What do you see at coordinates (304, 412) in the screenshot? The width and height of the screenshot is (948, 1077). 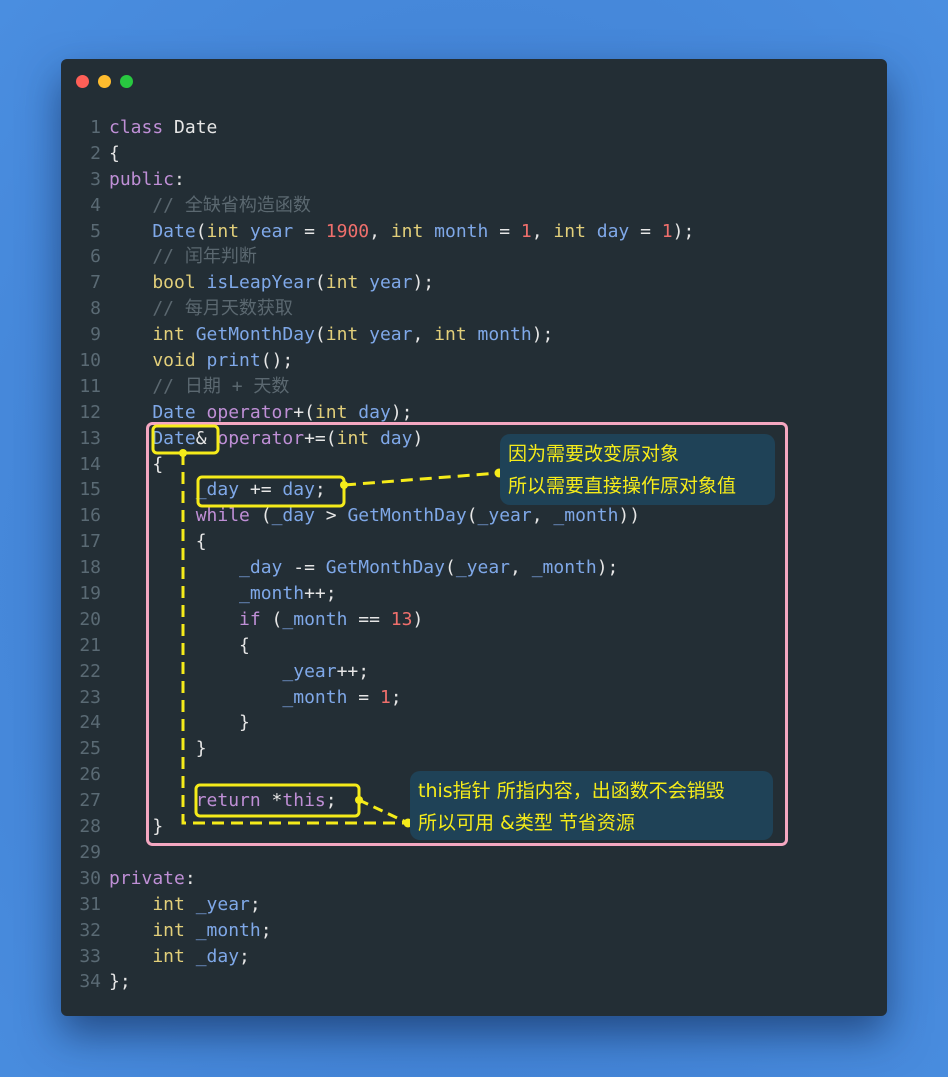 I see `code-token: +(` at bounding box center [304, 412].